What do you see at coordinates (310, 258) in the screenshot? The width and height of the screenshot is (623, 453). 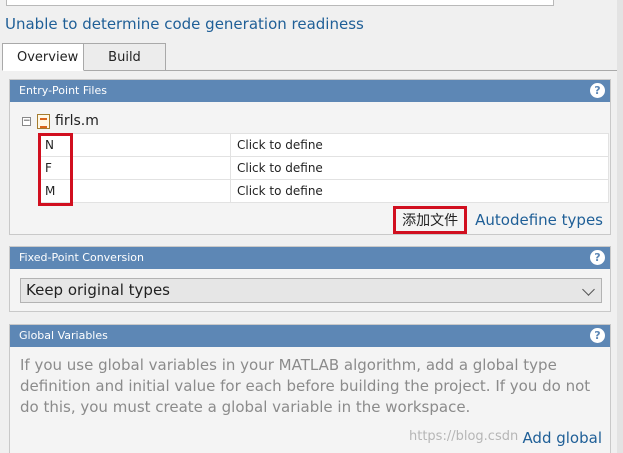 I see `fixed-point-header: Fixed-Point Conversion ?` at bounding box center [310, 258].